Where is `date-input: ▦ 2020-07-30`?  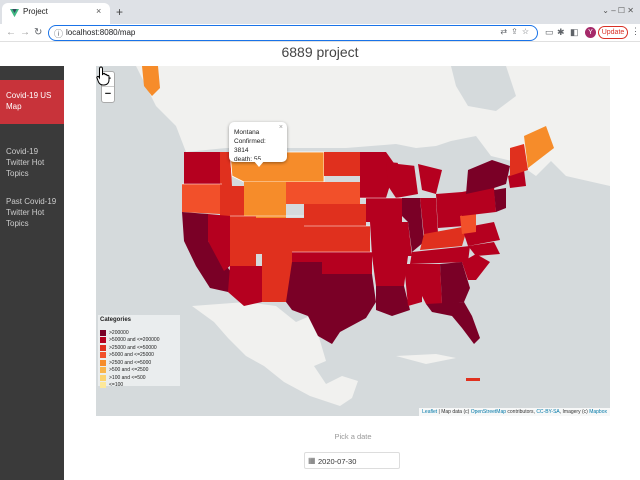
date-input: ▦ 2020-07-30 is located at coordinates (352, 460).